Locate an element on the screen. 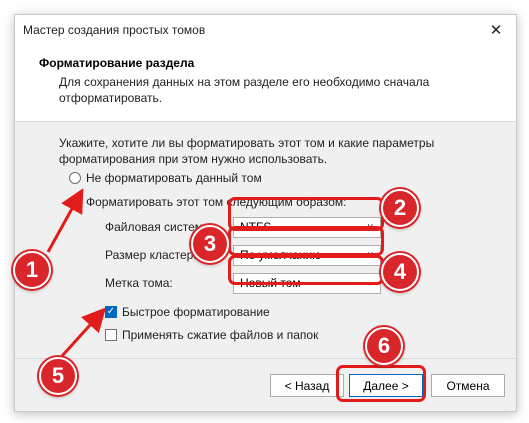 This screenshot has width=529, height=423. badge-1: 1 is located at coordinates (32, 270).